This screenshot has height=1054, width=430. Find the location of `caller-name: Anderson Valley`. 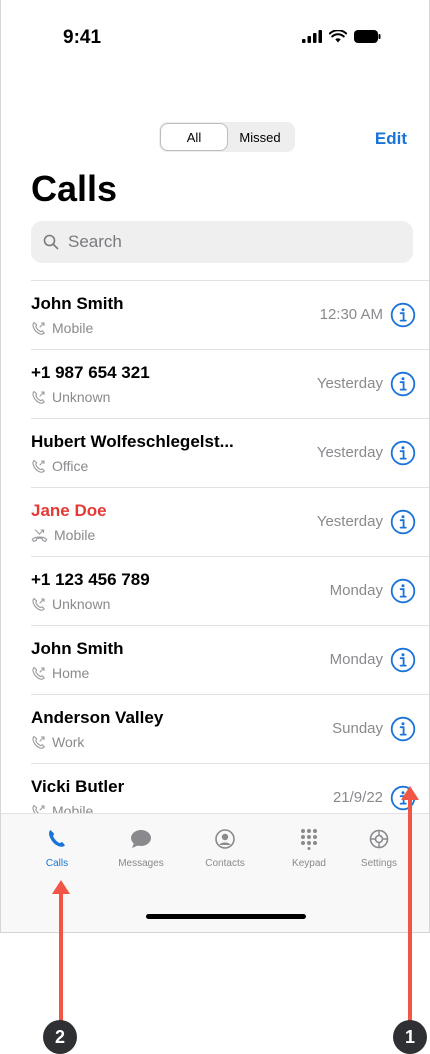

caller-name: Anderson Valley is located at coordinates (97, 717).